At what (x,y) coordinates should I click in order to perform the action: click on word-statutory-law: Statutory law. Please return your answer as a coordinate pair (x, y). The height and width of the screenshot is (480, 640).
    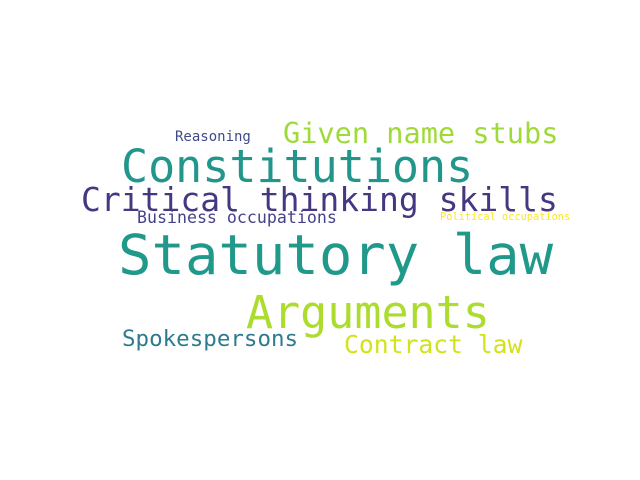
    Looking at the image, I should click on (336, 255).